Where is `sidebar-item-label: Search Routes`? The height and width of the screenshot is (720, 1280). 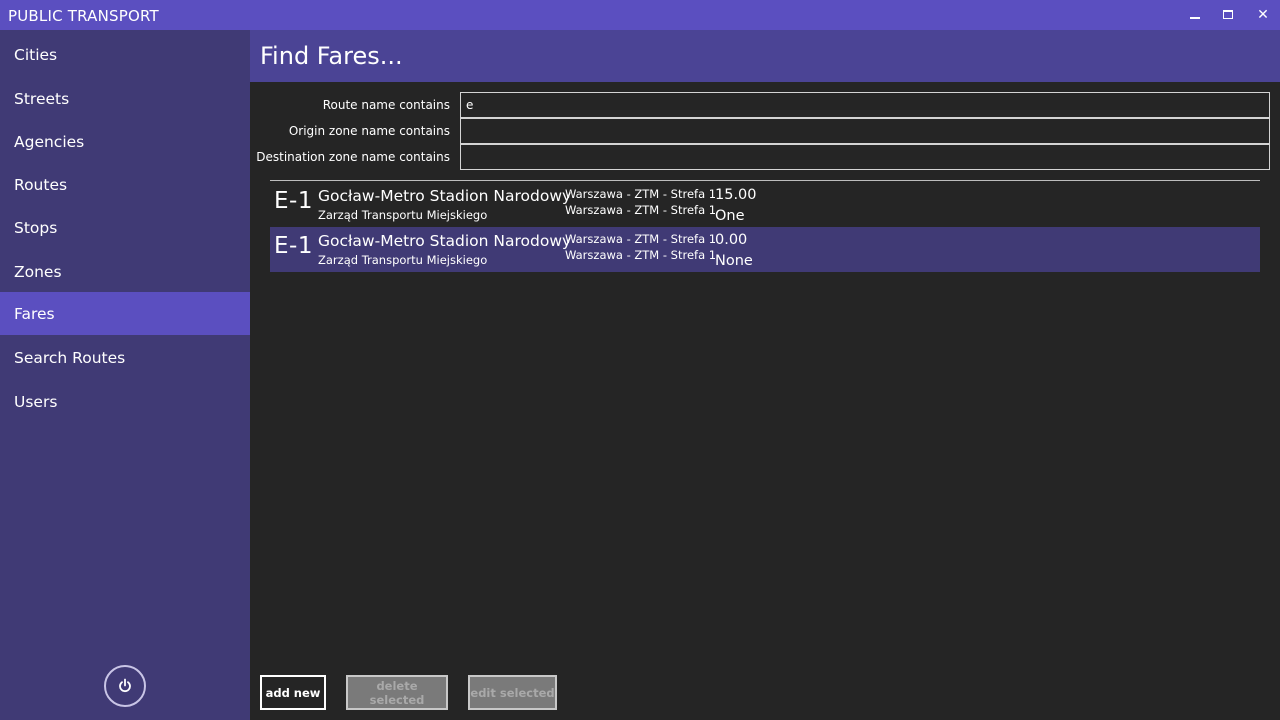
sidebar-item-label: Search Routes is located at coordinates (70, 357).